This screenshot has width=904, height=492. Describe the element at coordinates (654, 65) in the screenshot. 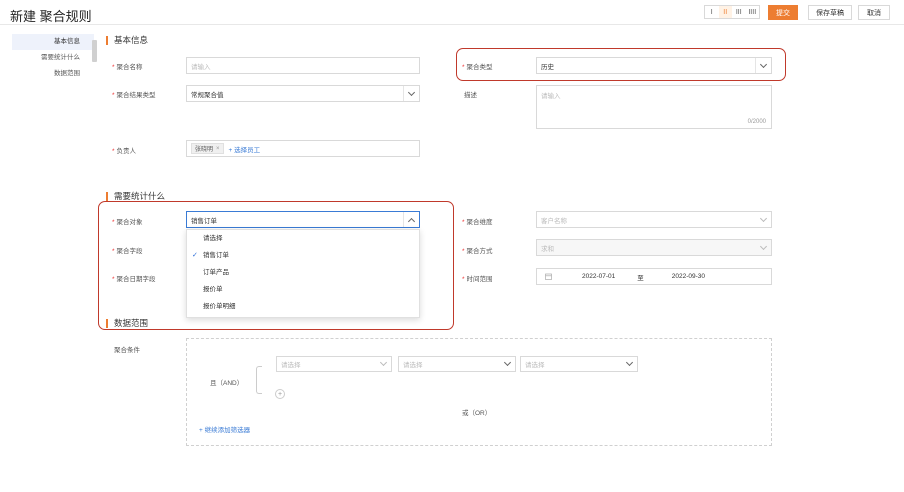

I see `type-select: 历史` at that location.